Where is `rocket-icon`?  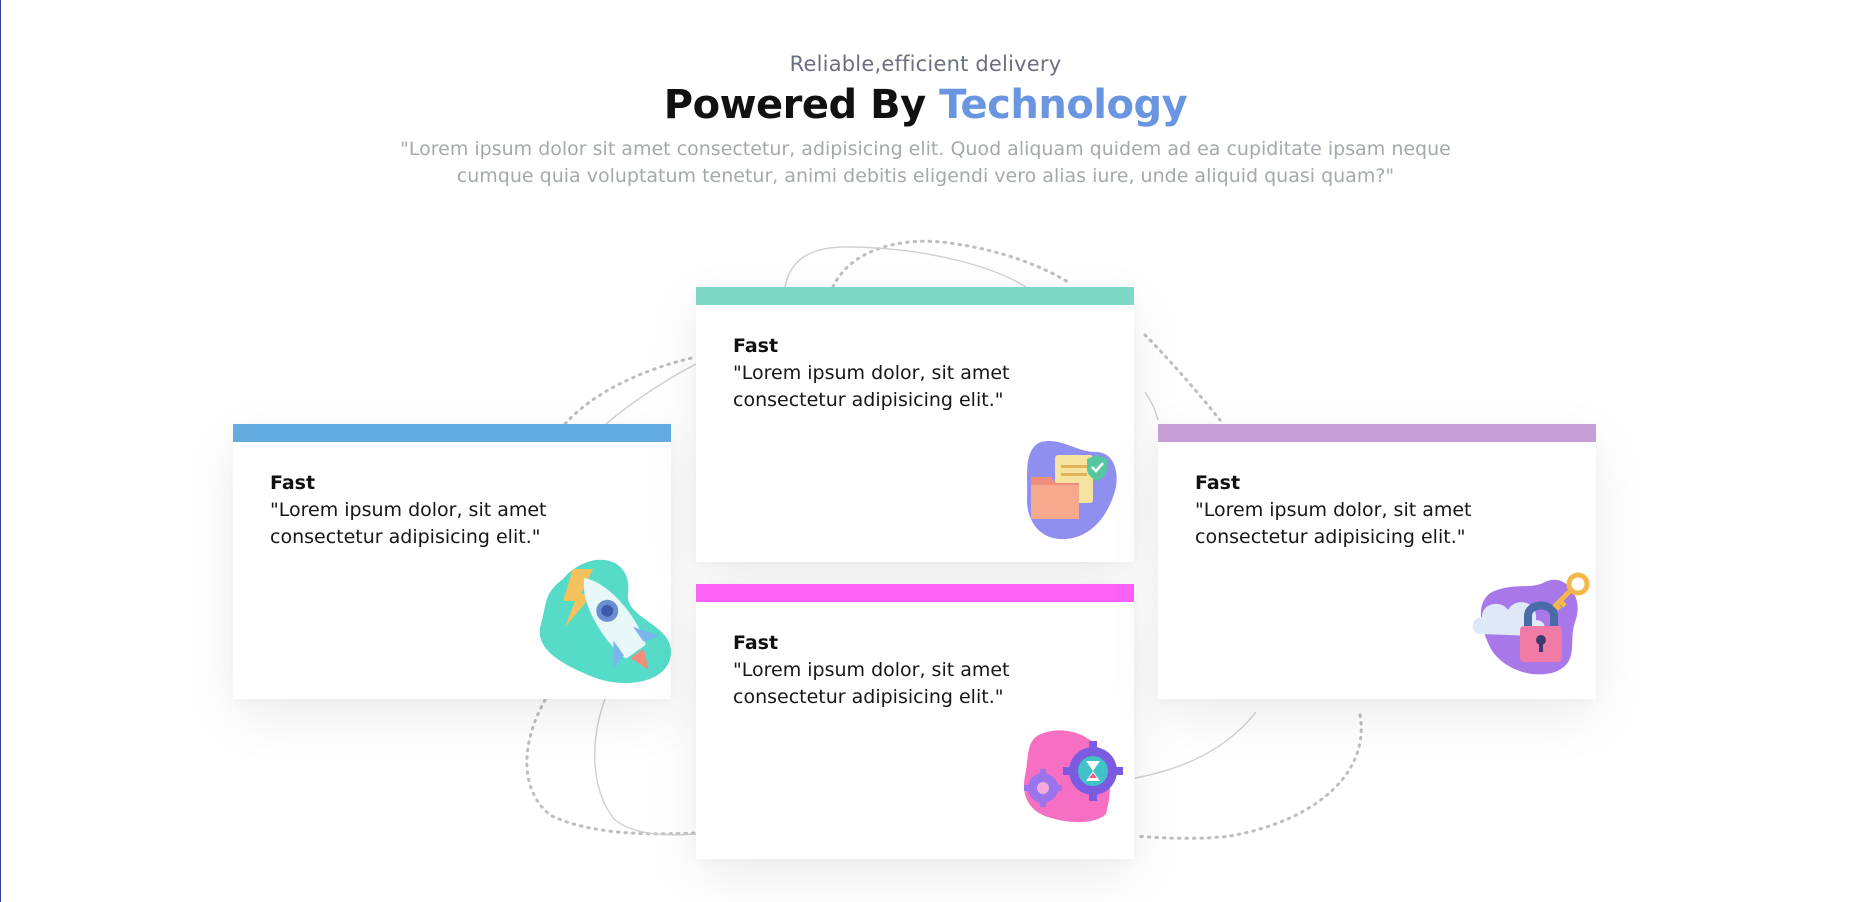
rocket-icon is located at coordinates (603, 619).